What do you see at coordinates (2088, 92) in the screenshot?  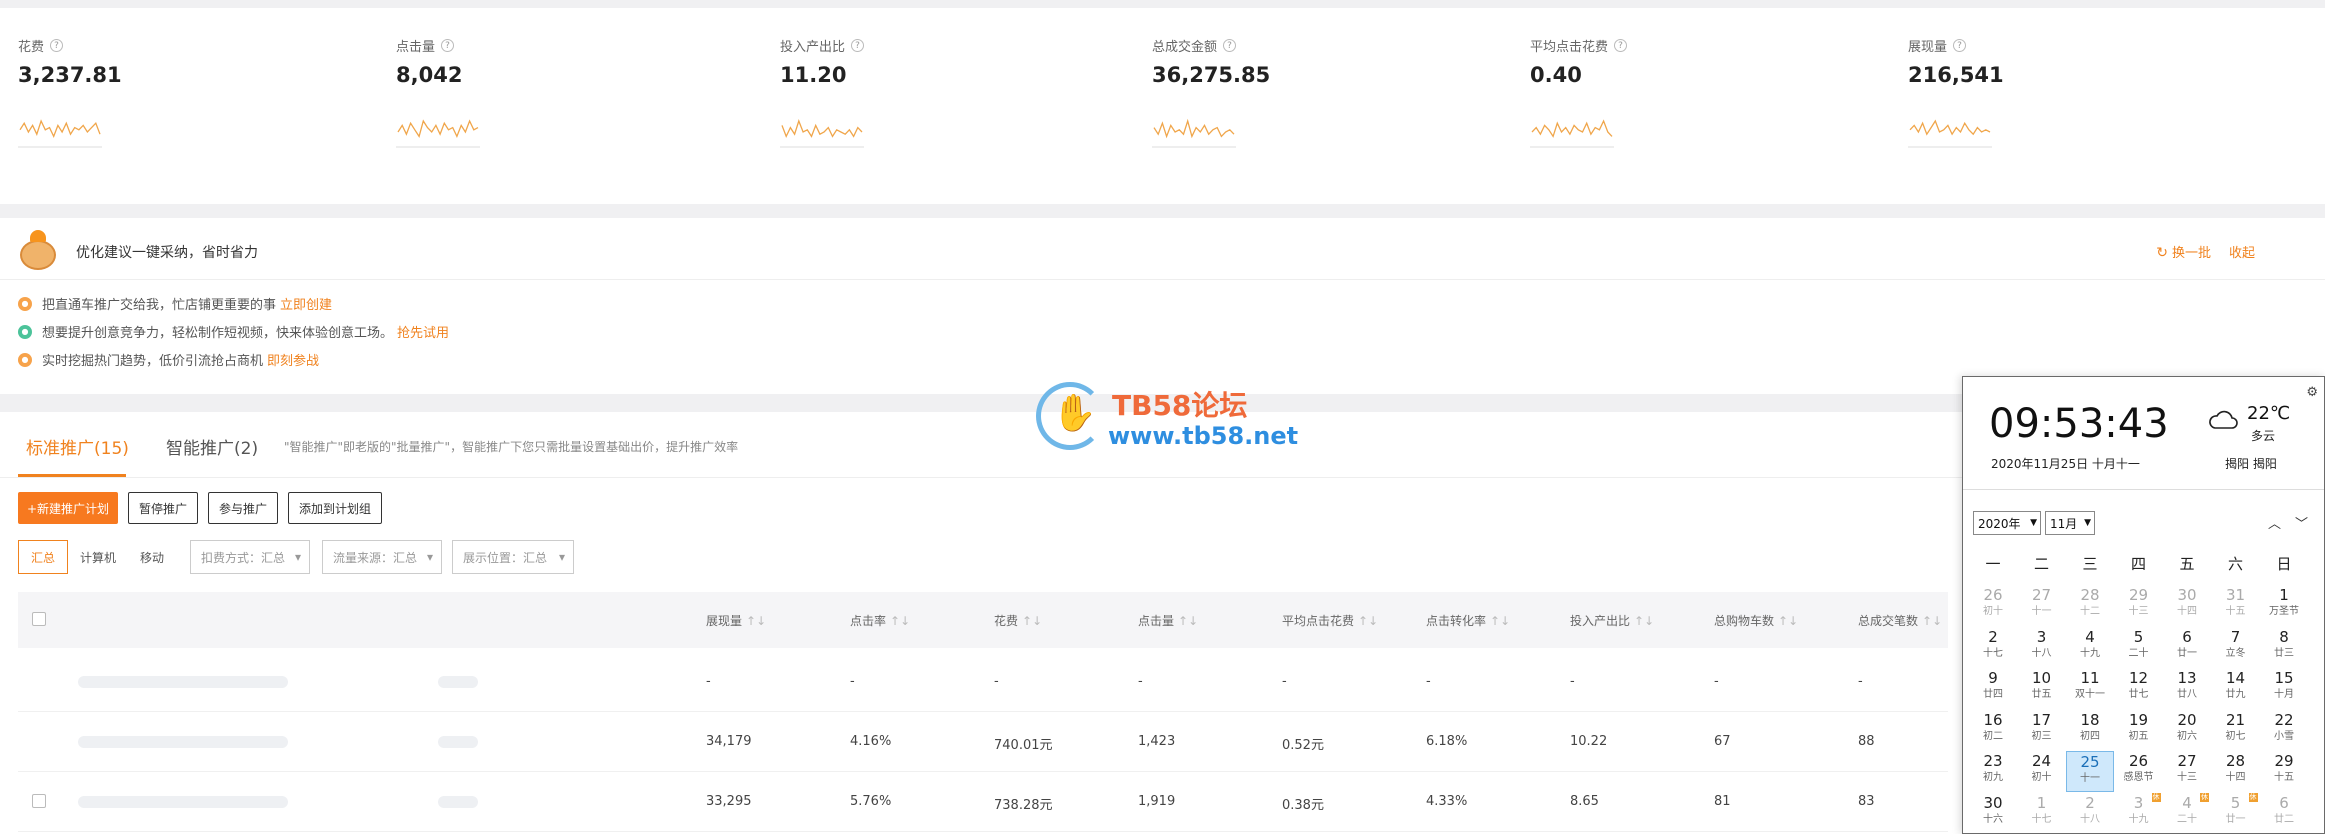 I see `metric-card: 展现量? 216,541` at bounding box center [2088, 92].